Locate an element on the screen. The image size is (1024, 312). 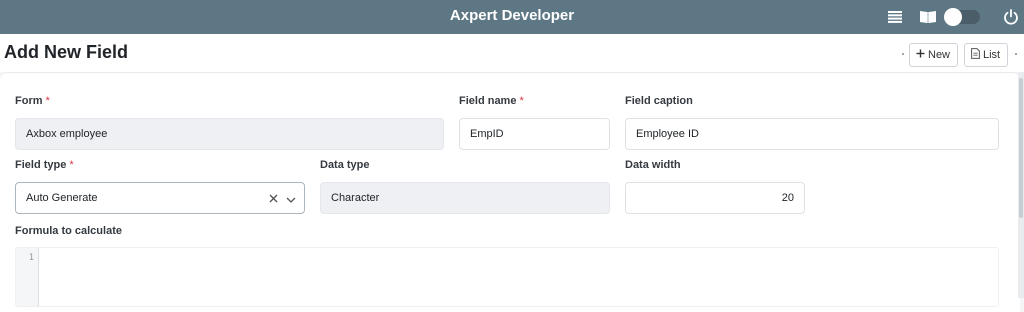
new-button-label: New is located at coordinates (939, 55).